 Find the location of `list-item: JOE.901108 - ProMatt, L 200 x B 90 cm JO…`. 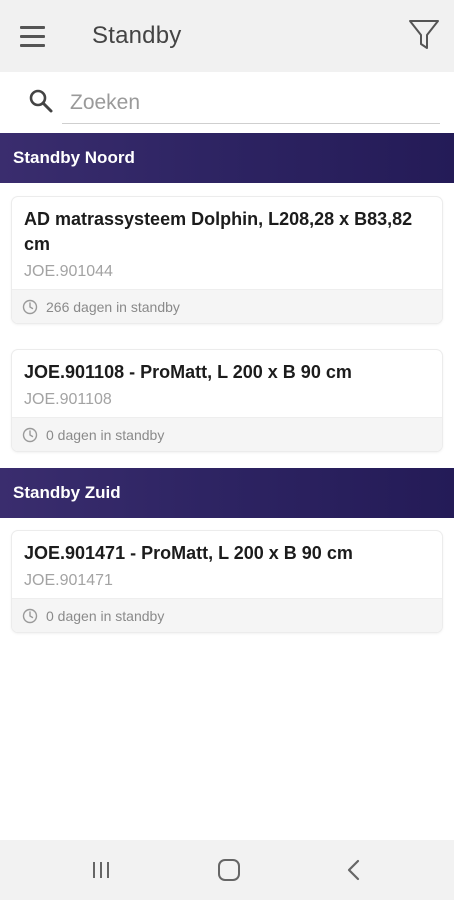

list-item: JOE.901108 - ProMatt, L 200 x B 90 cm JO… is located at coordinates (227, 400).